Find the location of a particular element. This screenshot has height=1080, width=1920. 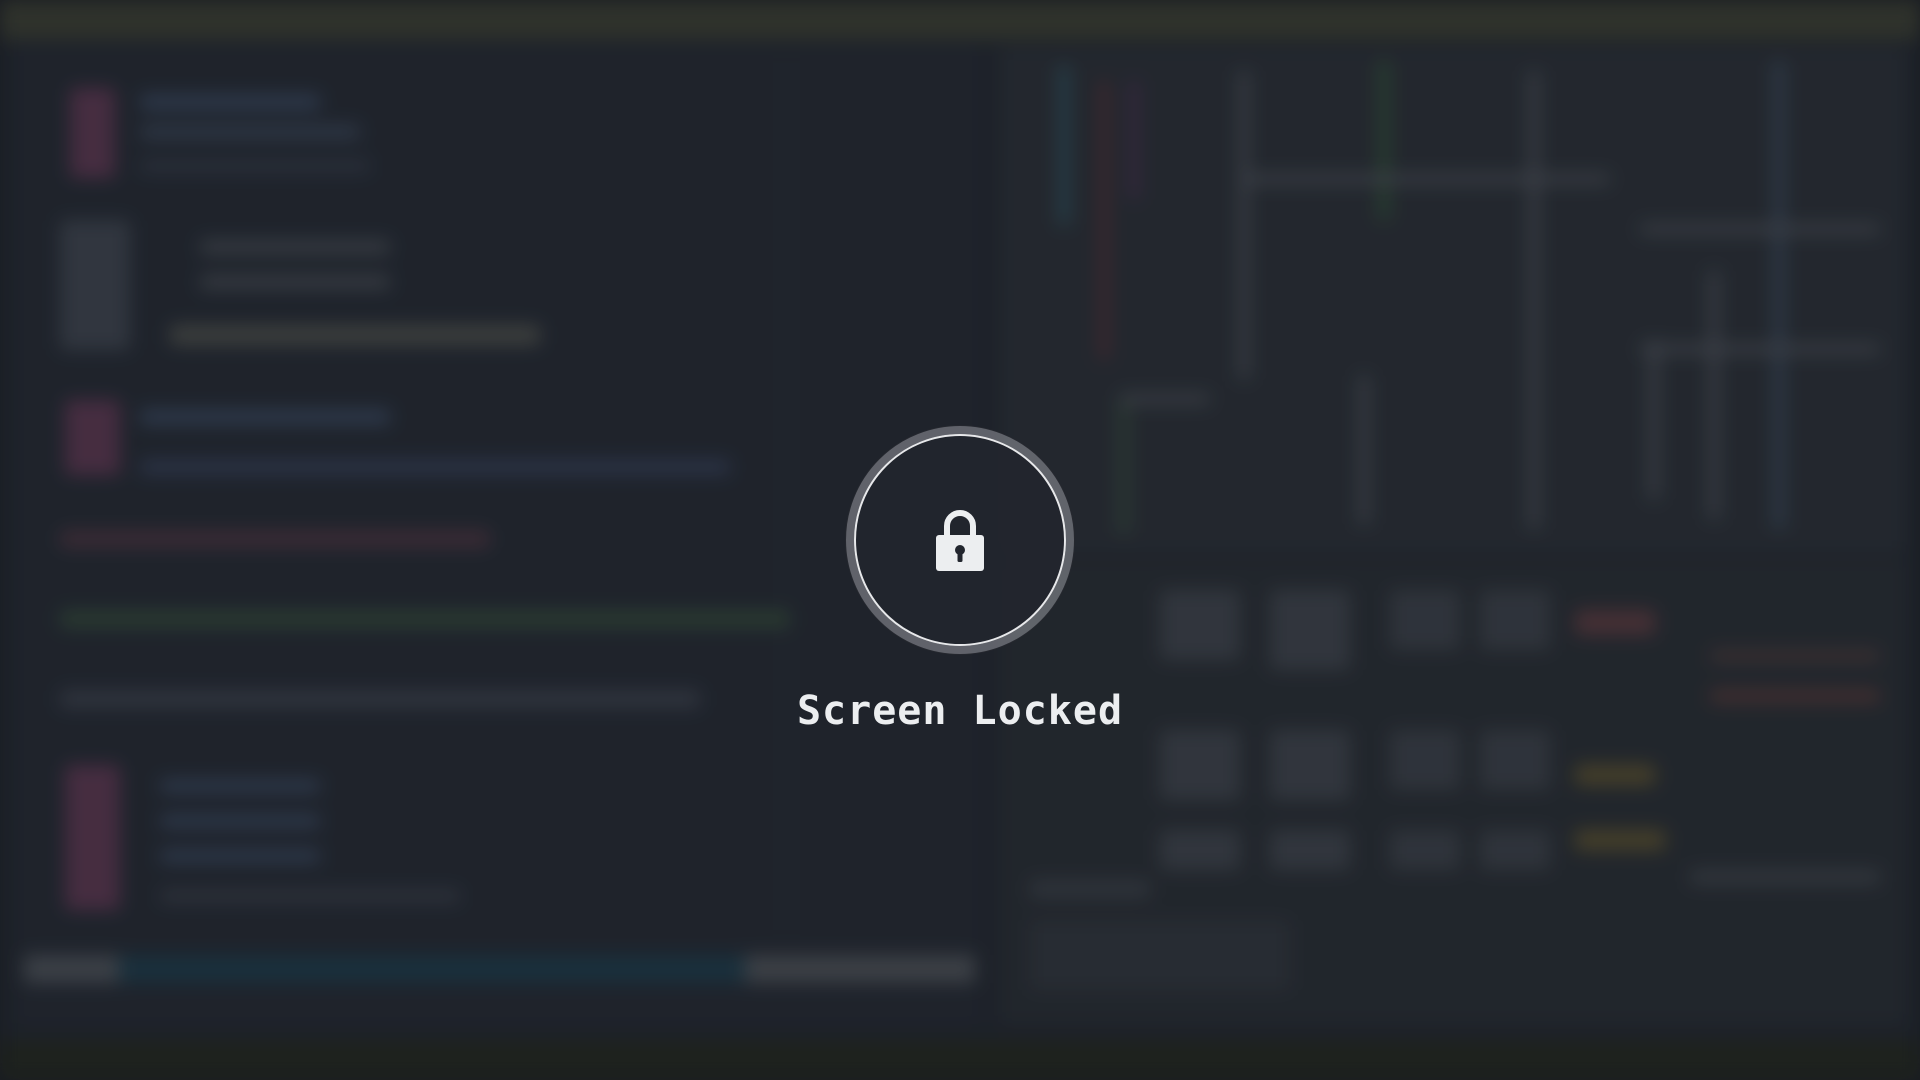

lock-status-label: Screen Locked is located at coordinates (960, 711).